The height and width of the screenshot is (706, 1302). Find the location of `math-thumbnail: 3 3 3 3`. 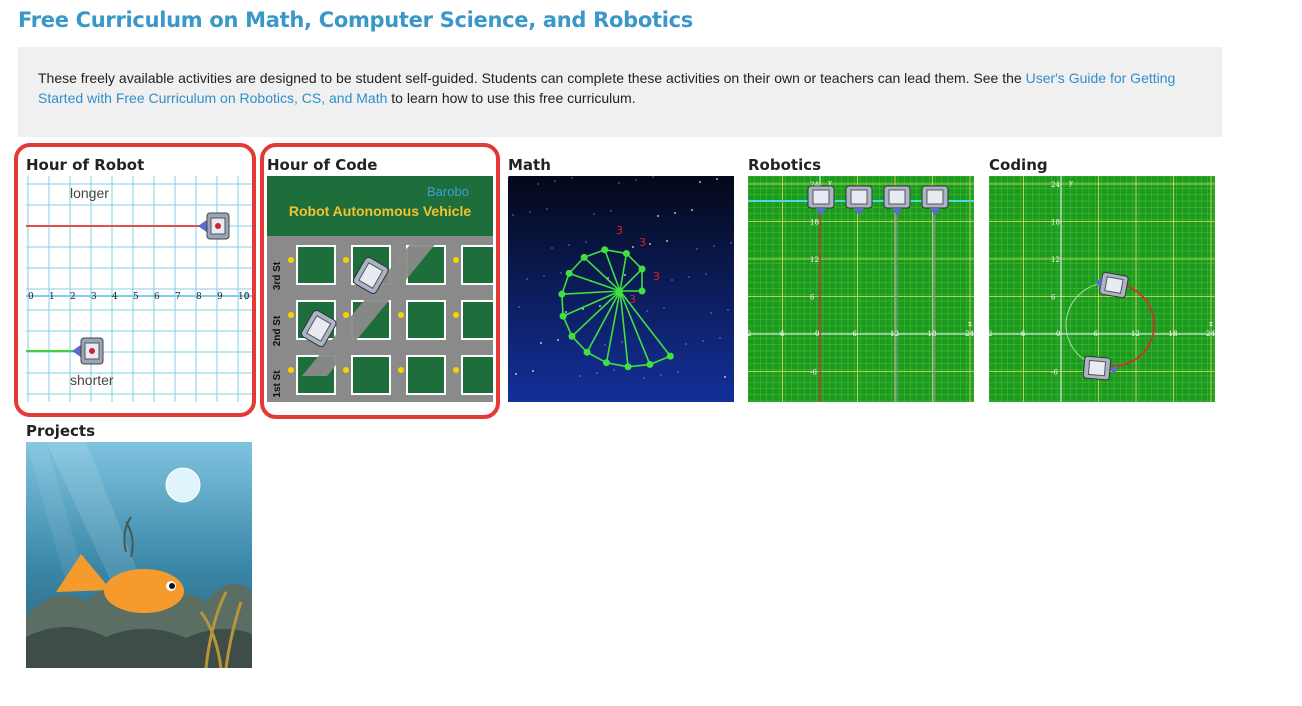

math-thumbnail: 3 3 3 3 is located at coordinates (621, 289).